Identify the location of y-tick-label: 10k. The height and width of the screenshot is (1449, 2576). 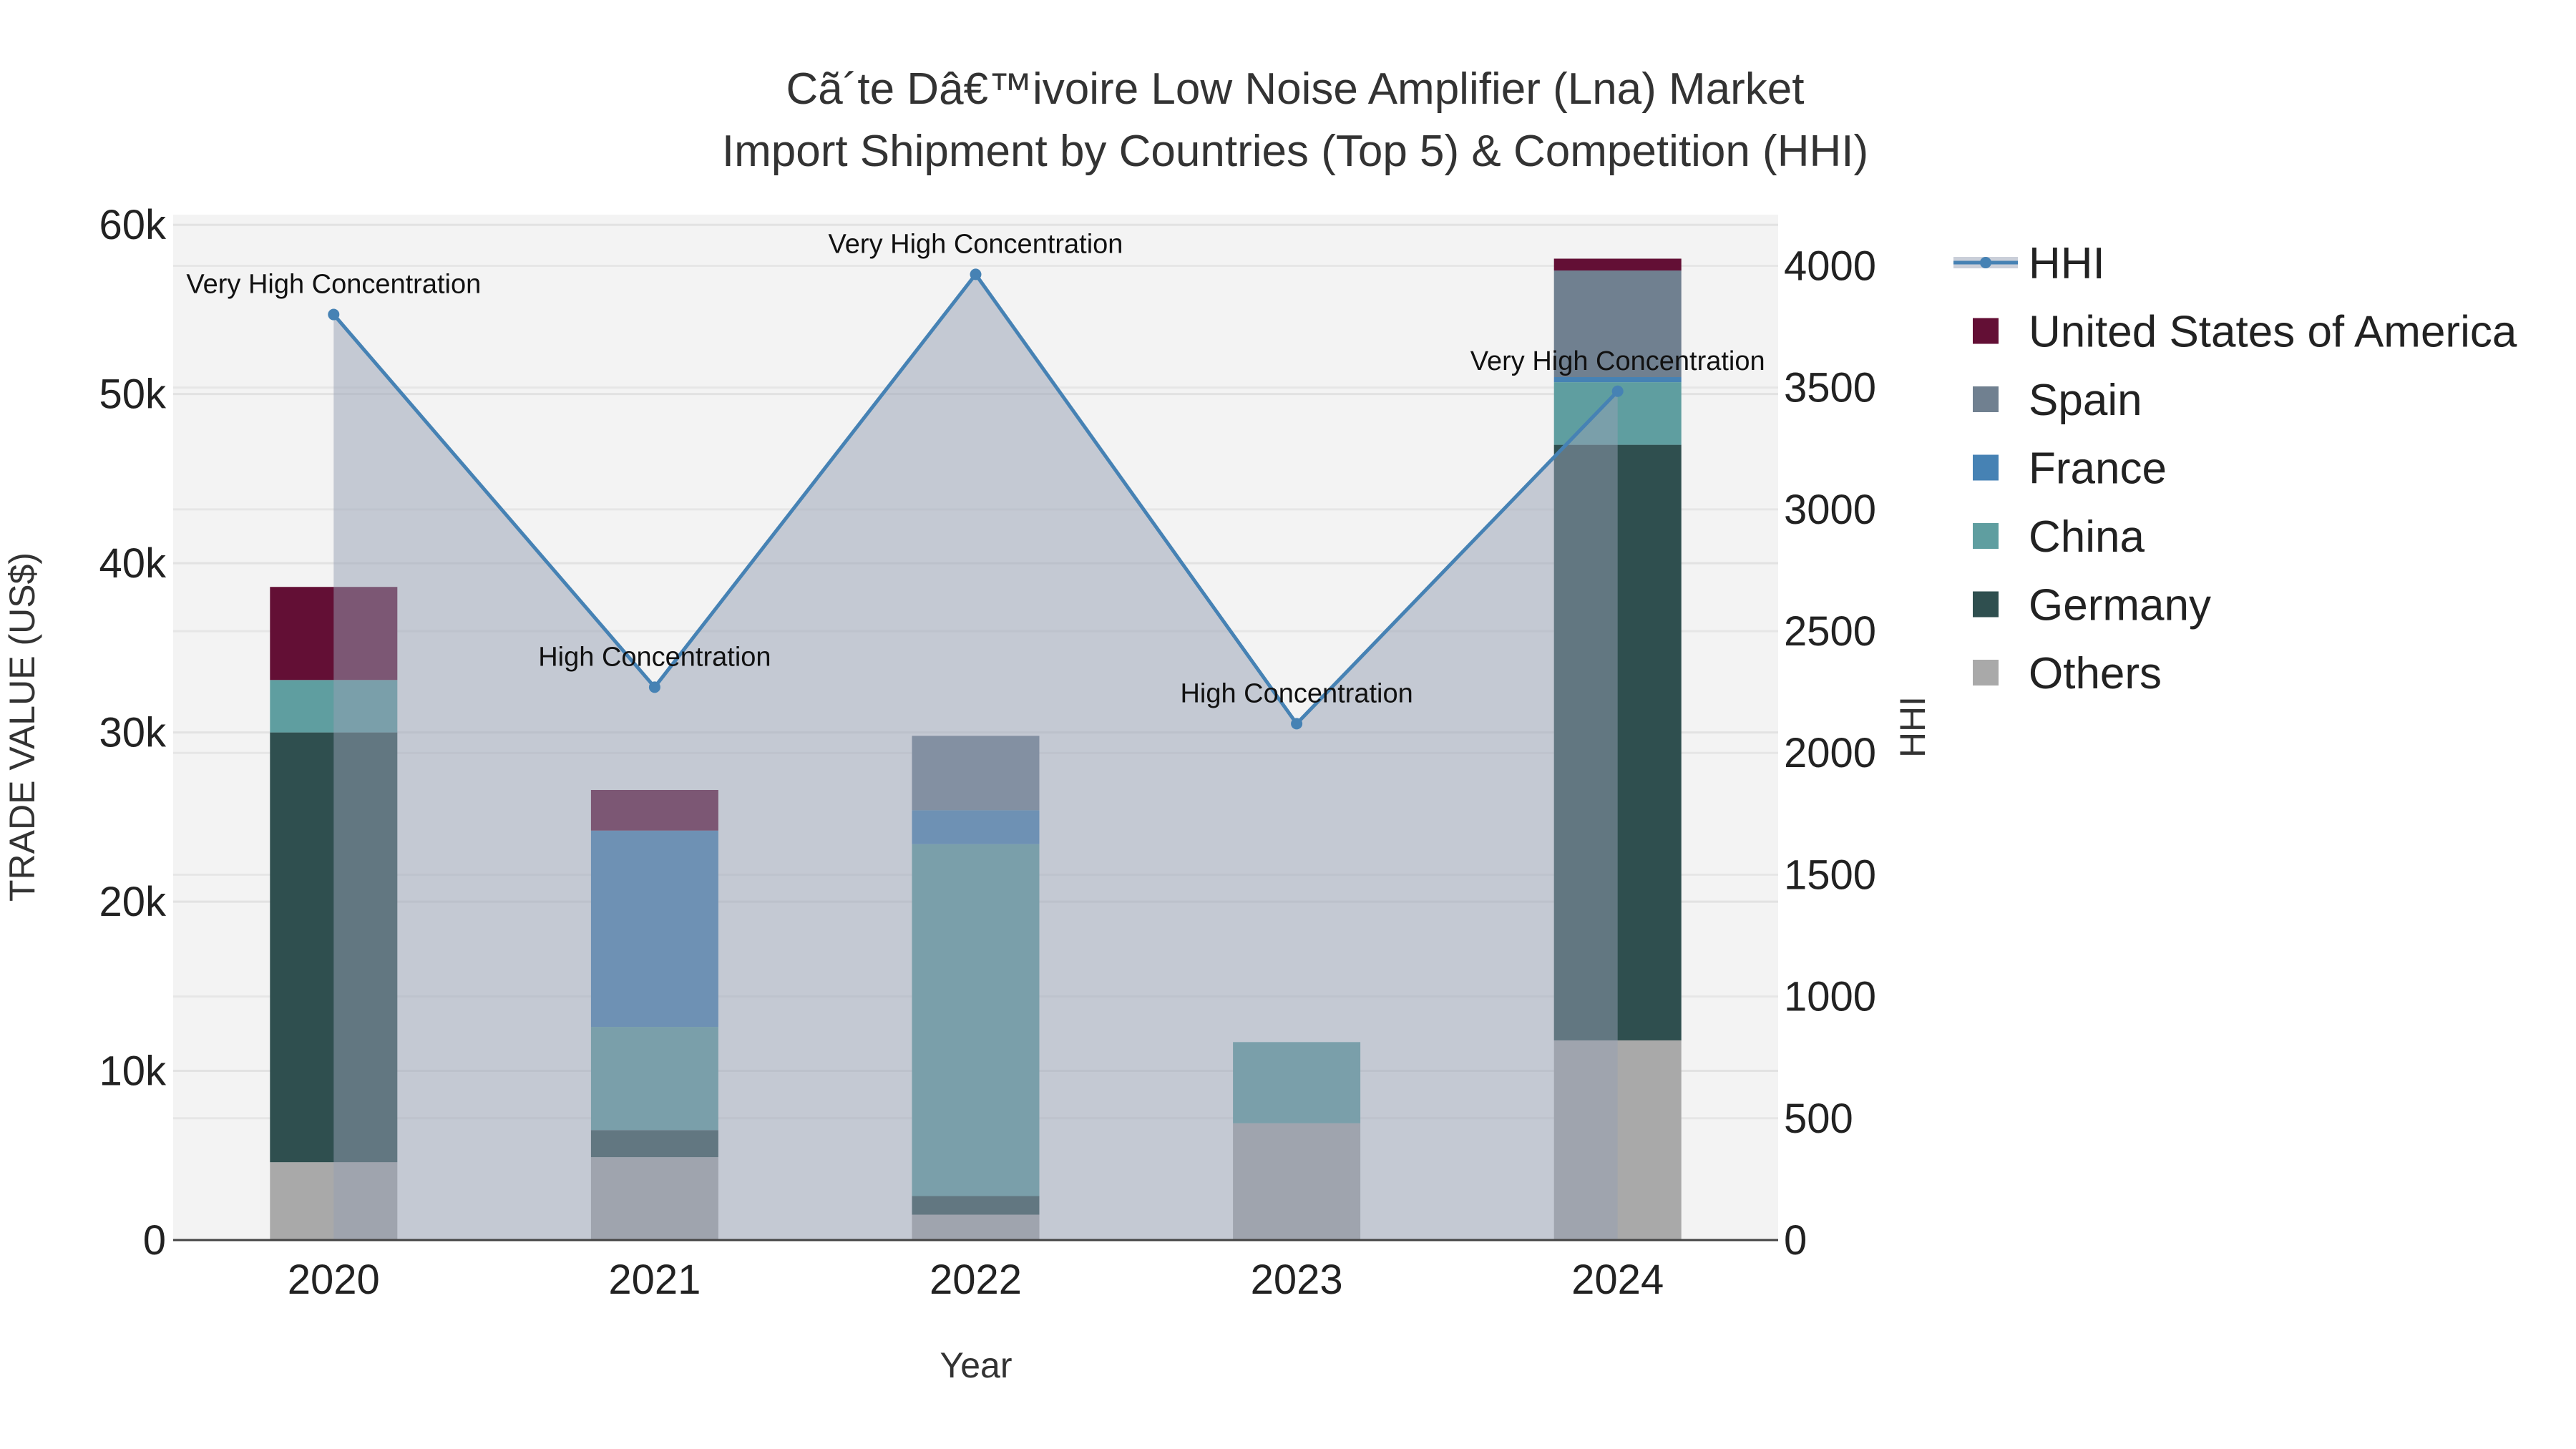
(133, 1071).